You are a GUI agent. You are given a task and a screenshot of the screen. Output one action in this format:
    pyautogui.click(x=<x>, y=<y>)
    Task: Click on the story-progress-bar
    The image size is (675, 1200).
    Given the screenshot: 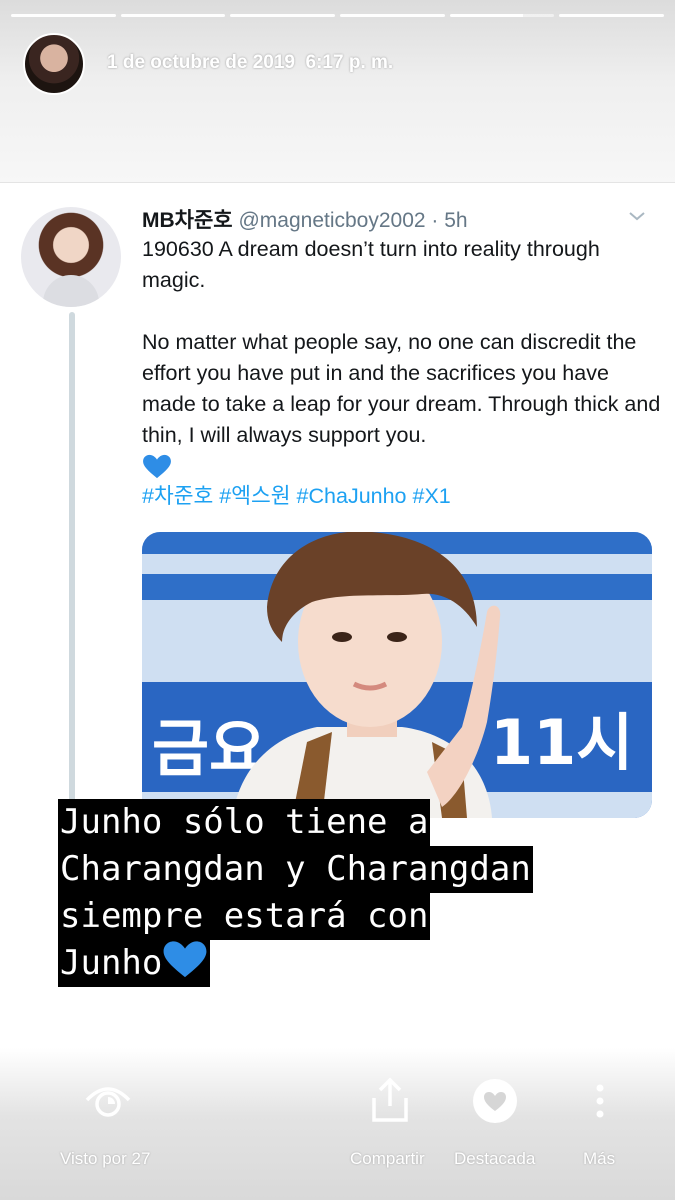 What is the action you would take?
    pyautogui.click(x=338, y=15)
    